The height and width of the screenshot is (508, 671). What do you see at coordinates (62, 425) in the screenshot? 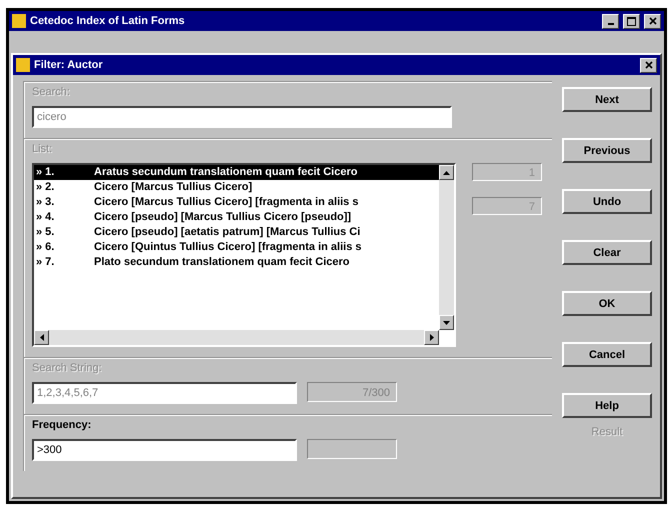
I see `group-label: Frequency:` at bounding box center [62, 425].